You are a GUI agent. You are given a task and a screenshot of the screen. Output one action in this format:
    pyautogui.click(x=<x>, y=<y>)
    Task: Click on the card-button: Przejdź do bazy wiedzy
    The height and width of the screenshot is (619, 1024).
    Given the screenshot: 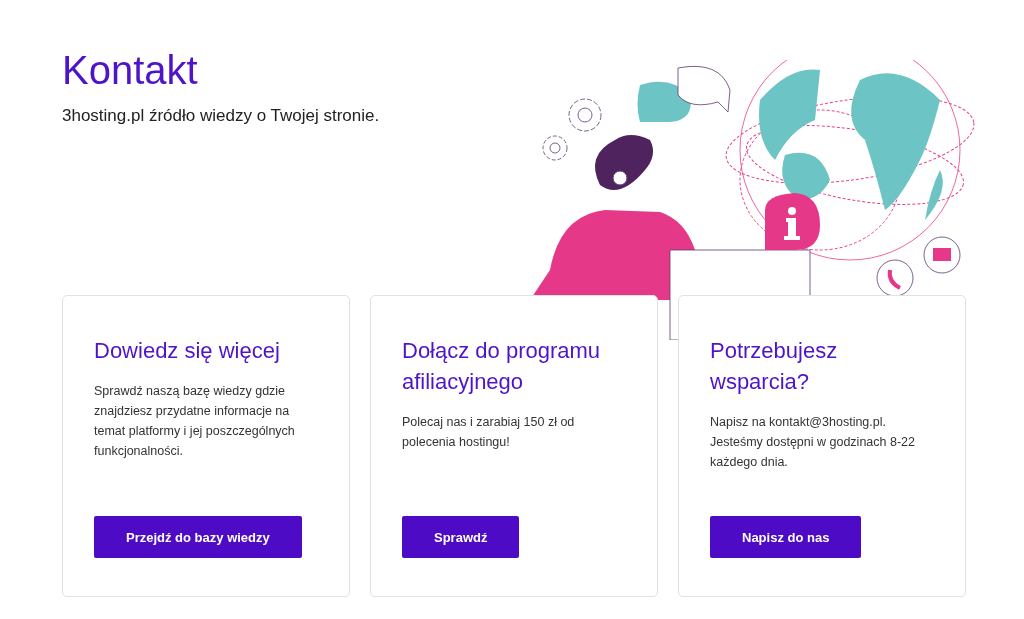 What is the action you would take?
    pyautogui.click(x=198, y=537)
    